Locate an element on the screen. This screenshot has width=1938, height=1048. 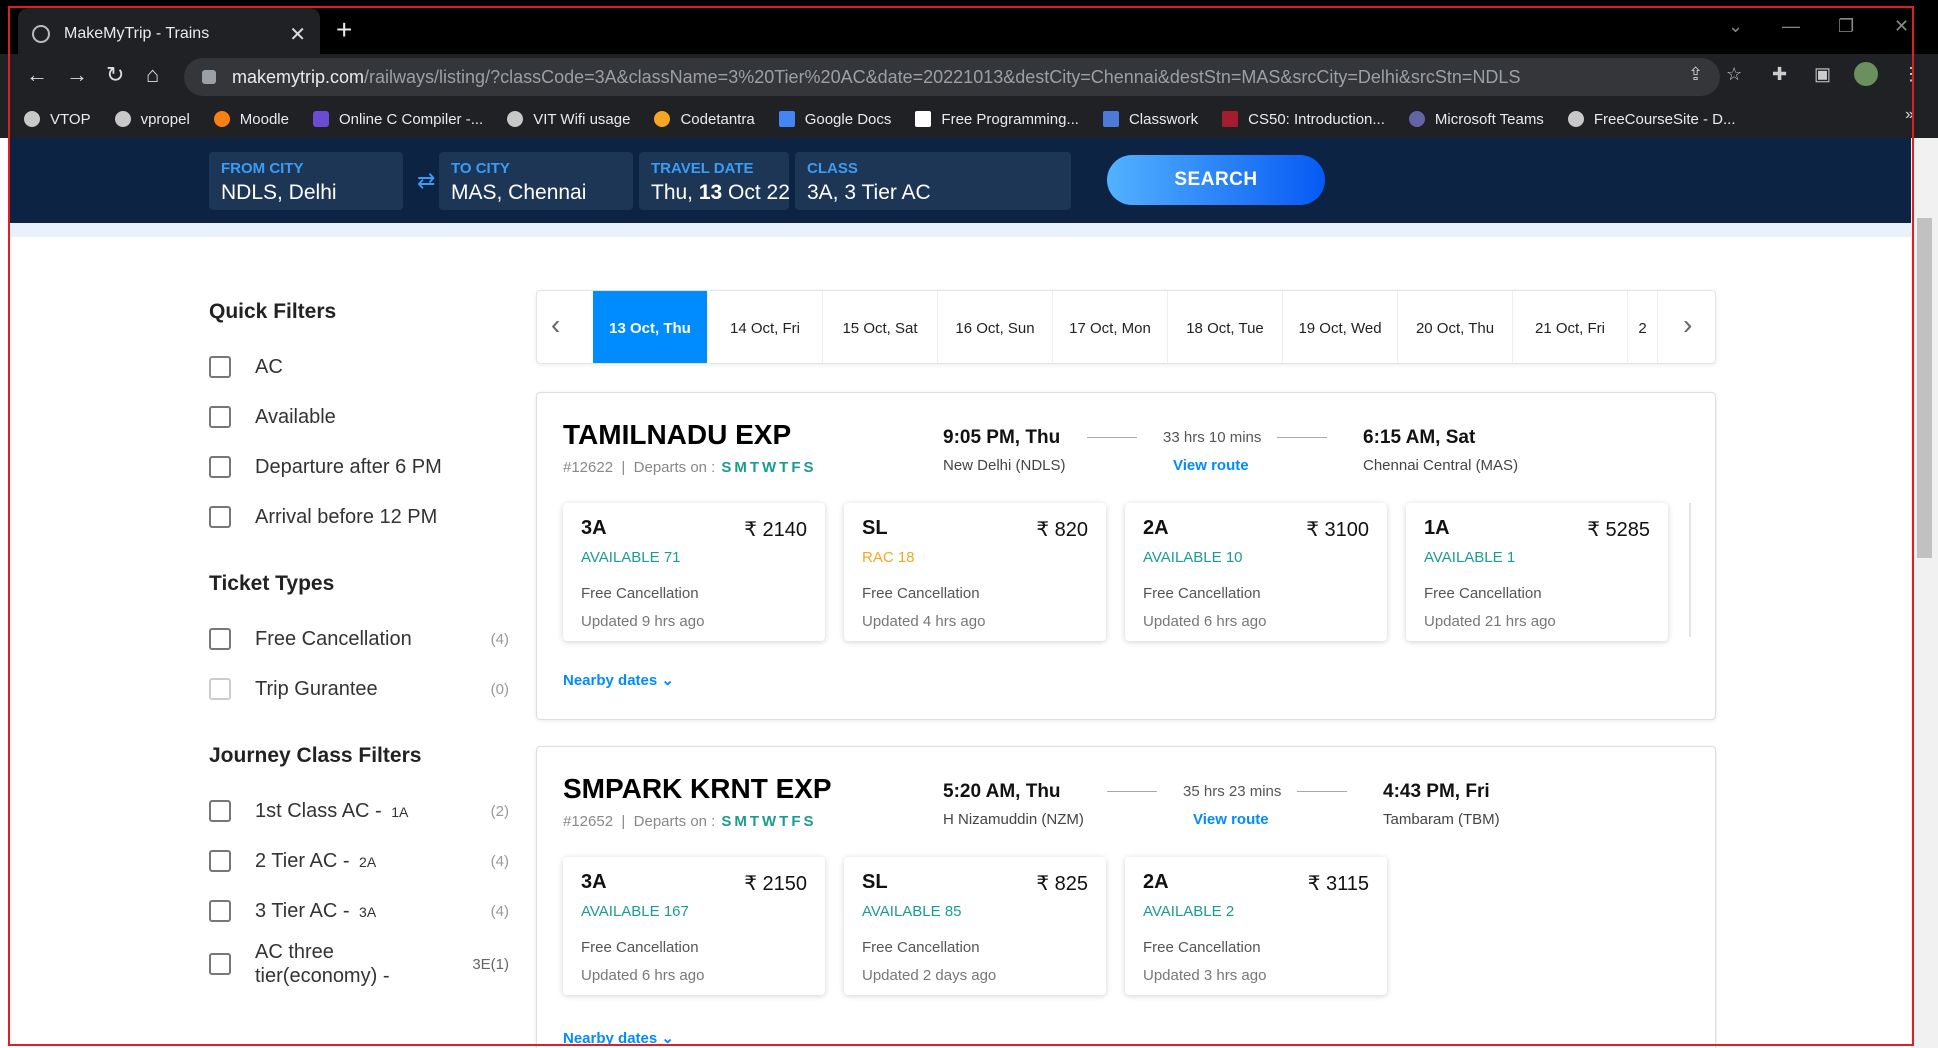
train-name: SMPARK KRNT EXP is located at coordinates (697, 788).